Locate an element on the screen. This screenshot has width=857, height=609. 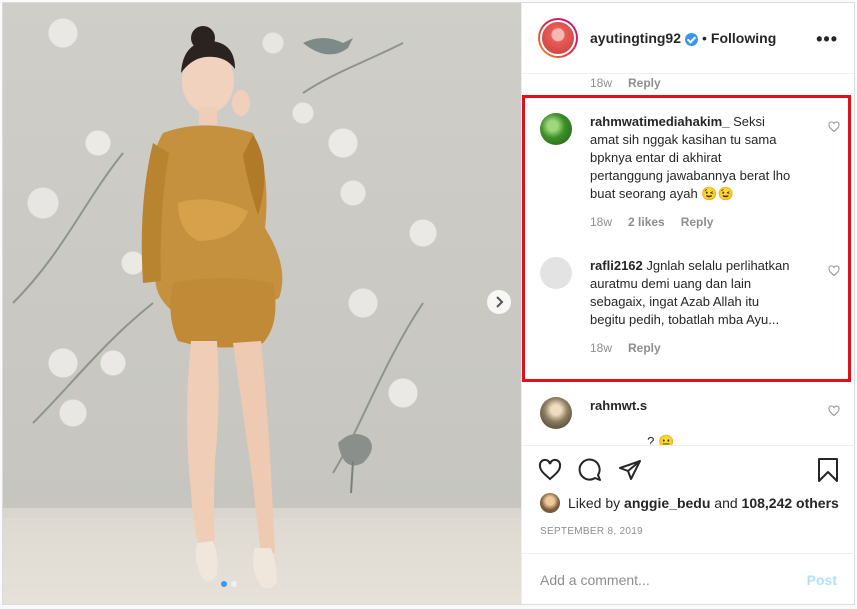
chevron-right-icon is located at coordinates (500, 302).